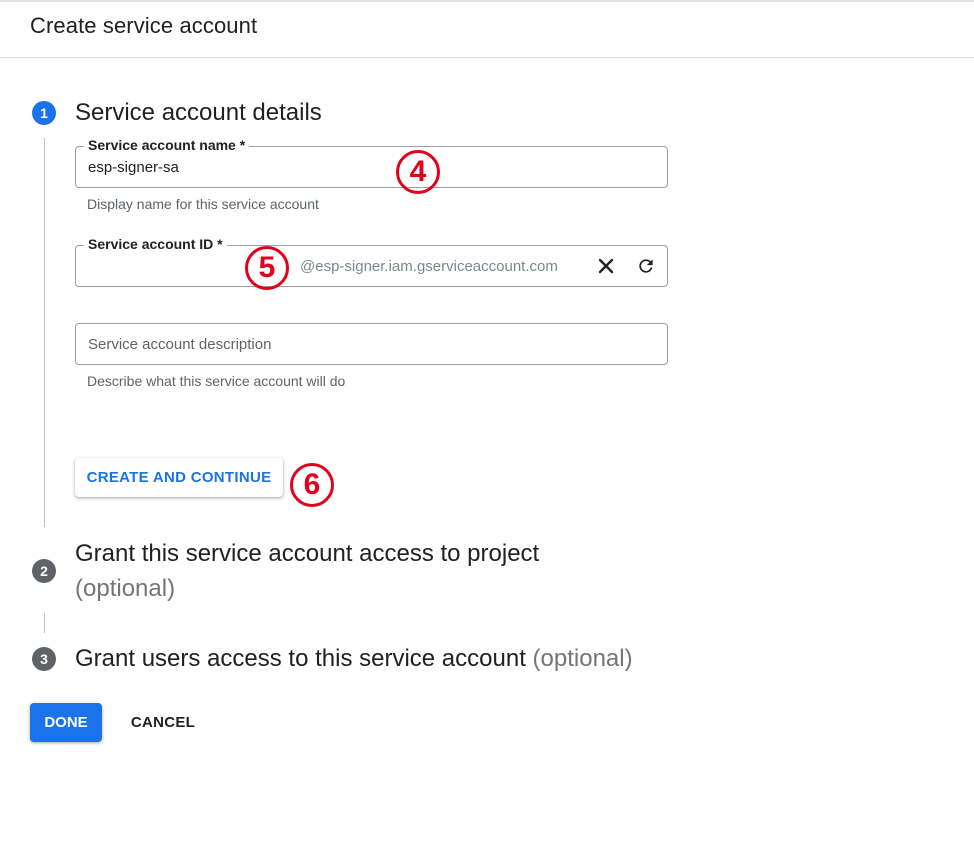 The height and width of the screenshot is (848, 974). Describe the element at coordinates (44, 623) in the screenshot. I see `step-2-connector-line` at that location.